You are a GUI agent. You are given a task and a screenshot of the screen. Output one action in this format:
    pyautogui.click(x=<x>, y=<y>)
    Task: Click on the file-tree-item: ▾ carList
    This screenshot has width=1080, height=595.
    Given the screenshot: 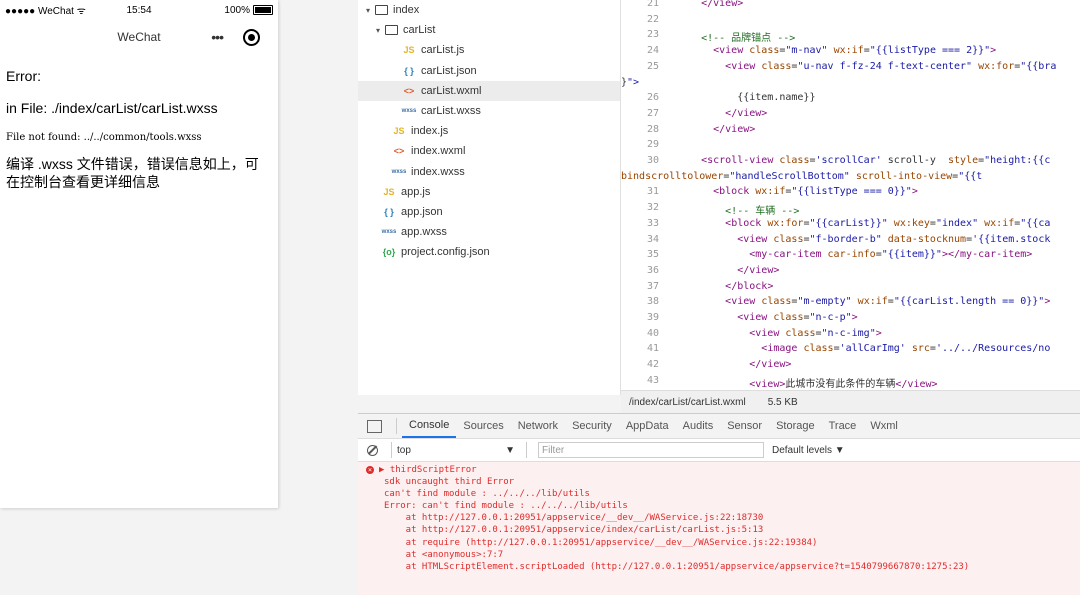 What is the action you would take?
    pyautogui.click(x=489, y=30)
    